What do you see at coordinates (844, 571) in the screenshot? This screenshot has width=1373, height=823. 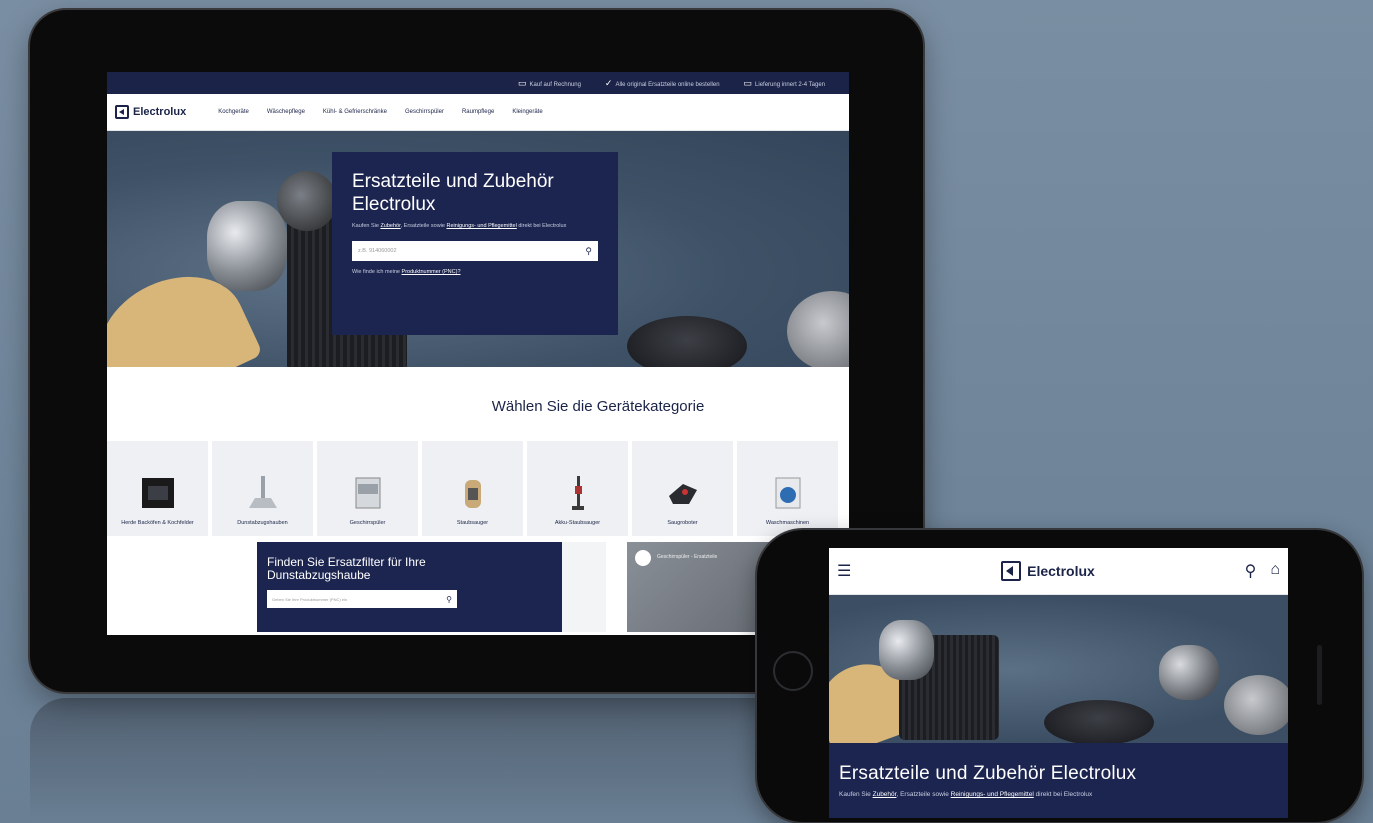 I see `hamburger-icon: ☰` at bounding box center [844, 571].